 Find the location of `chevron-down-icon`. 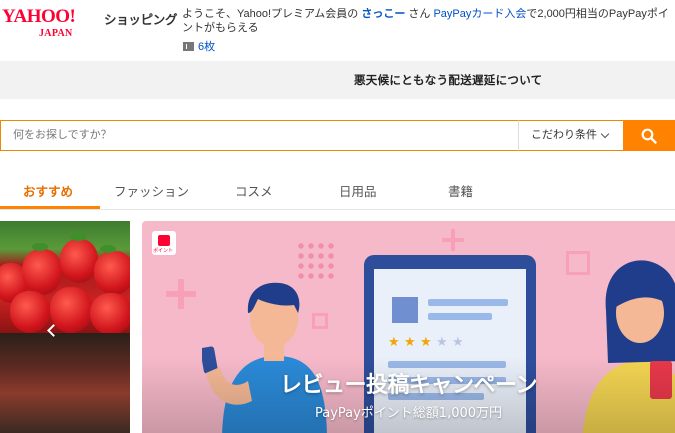

chevron-down-icon is located at coordinates (605, 134).